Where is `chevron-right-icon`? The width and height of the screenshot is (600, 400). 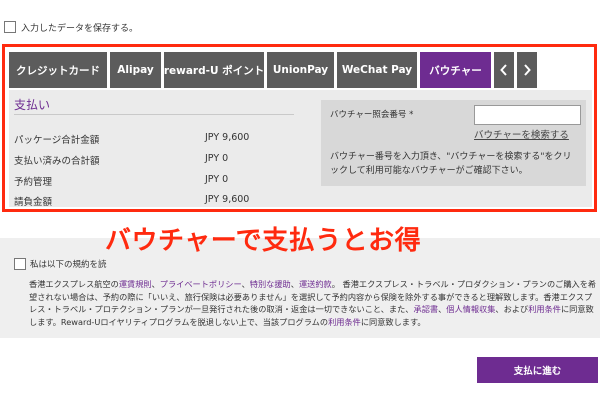
chevron-right-icon is located at coordinates (527, 70).